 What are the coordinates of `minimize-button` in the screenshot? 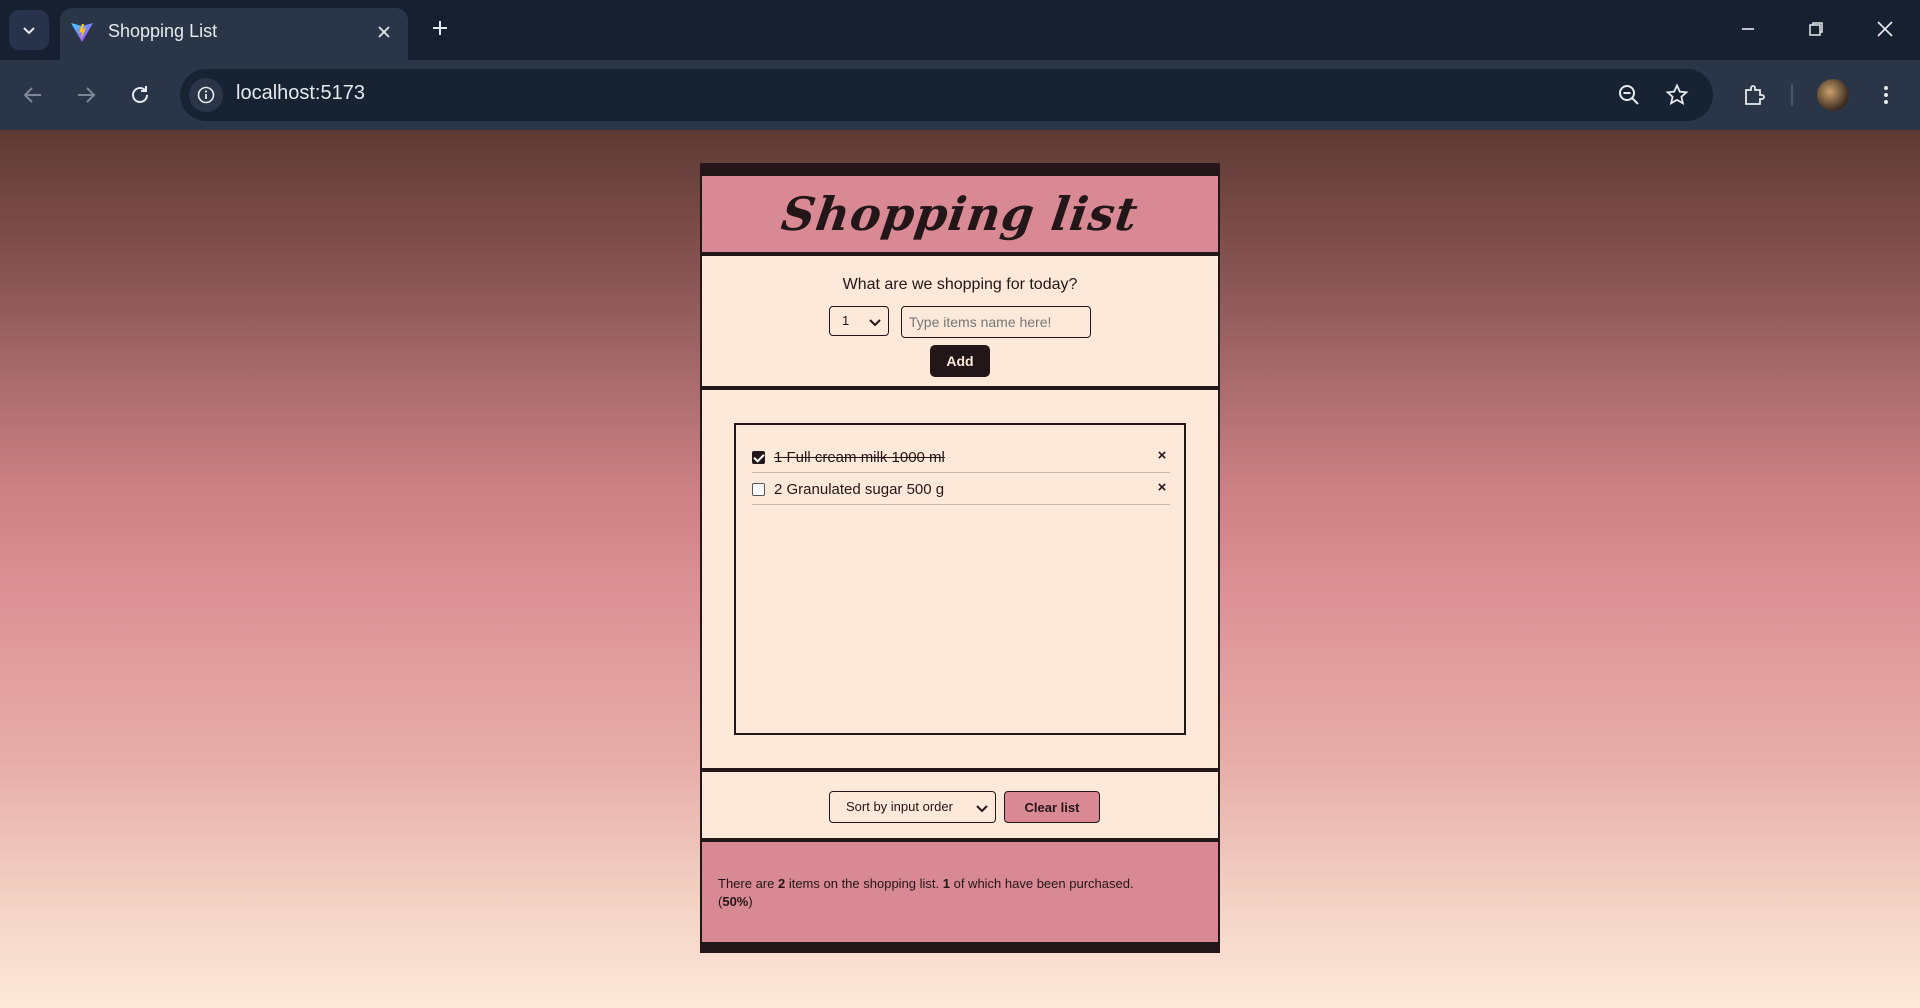 It's located at (1748, 29).